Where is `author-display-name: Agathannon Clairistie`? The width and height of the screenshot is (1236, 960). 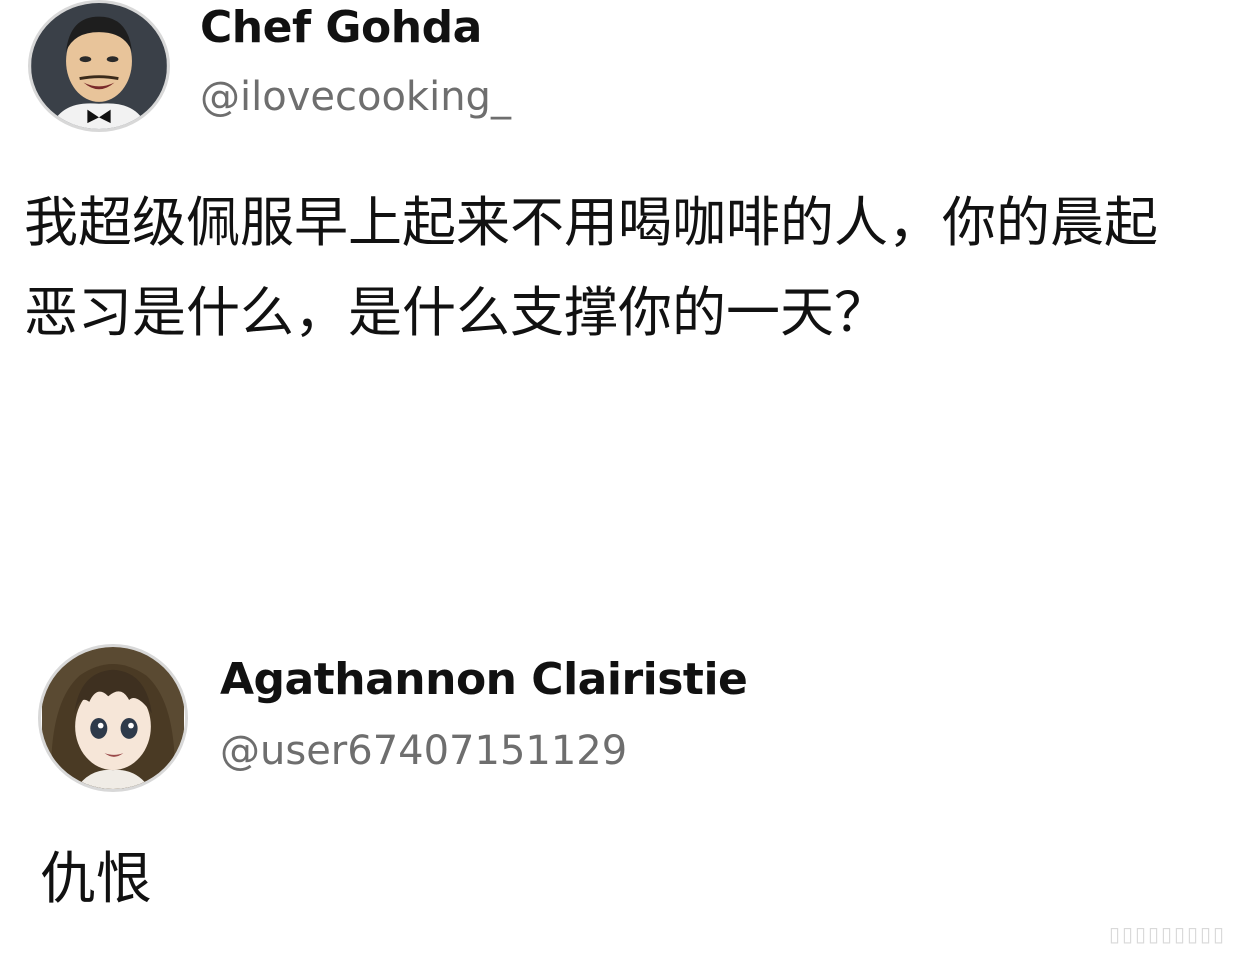 author-display-name: Agathannon Clairistie is located at coordinates (484, 680).